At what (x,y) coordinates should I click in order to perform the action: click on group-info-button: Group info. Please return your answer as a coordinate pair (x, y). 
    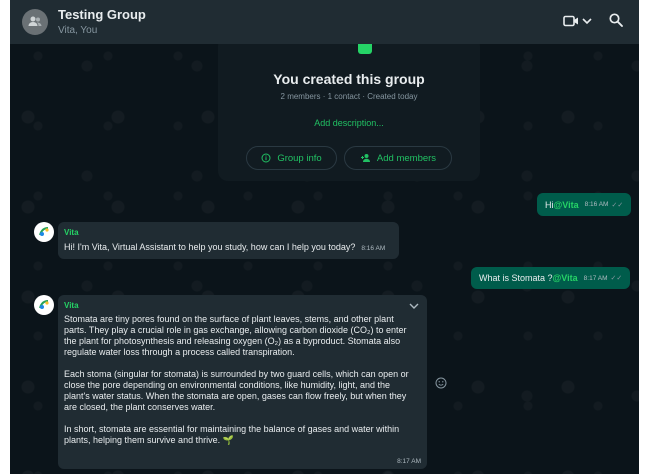
    Looking at the image, I should click on (291, 158).